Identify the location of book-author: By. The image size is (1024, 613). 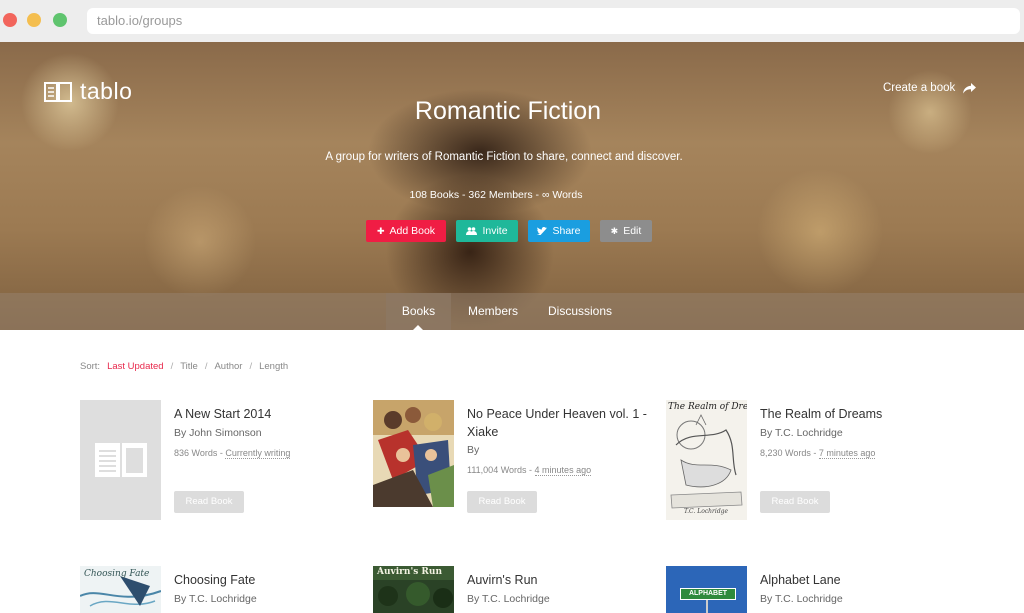
(473, 450).